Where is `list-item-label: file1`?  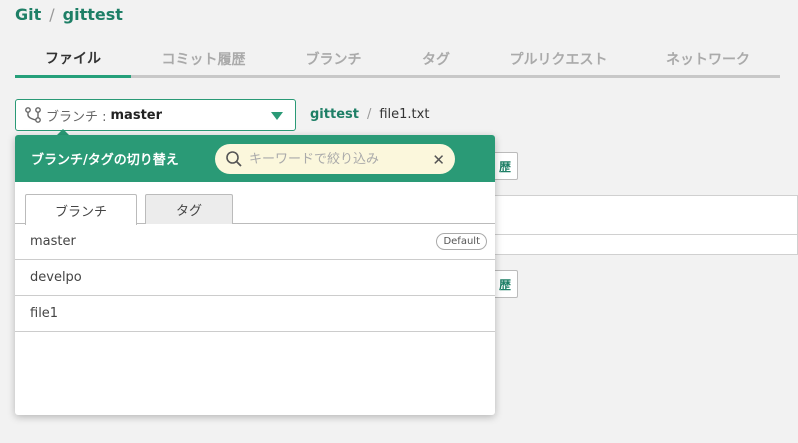
list-item-label: file1 is located at coordinates (44, 313).